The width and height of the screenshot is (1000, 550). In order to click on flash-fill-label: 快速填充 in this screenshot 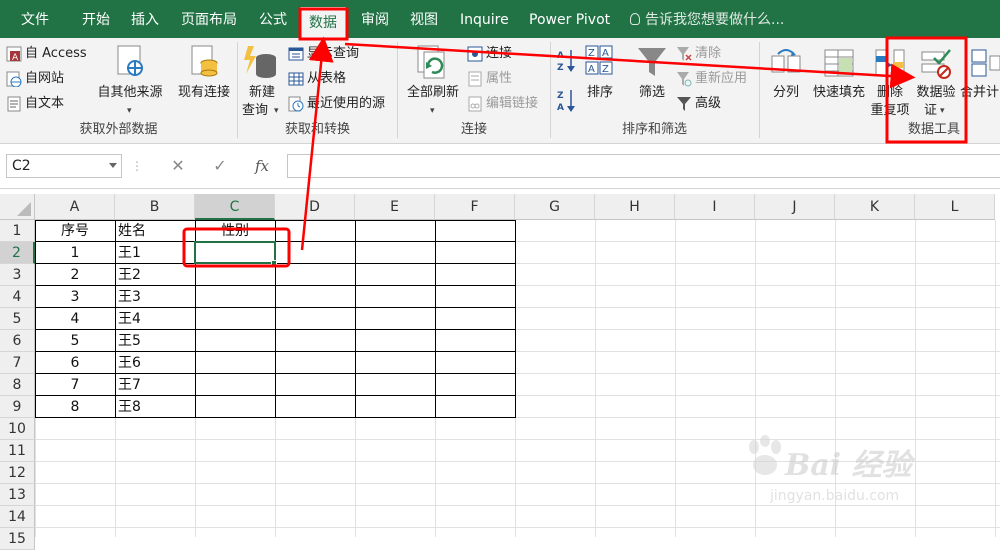, I will do `click(838, 92)`.